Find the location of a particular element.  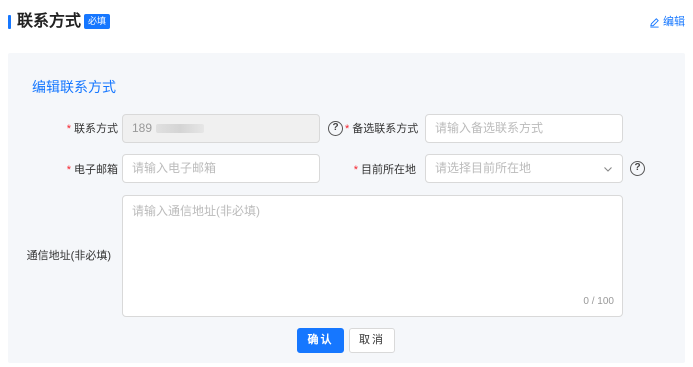

required-badge: 必填 is located at coordinates (97, 21).